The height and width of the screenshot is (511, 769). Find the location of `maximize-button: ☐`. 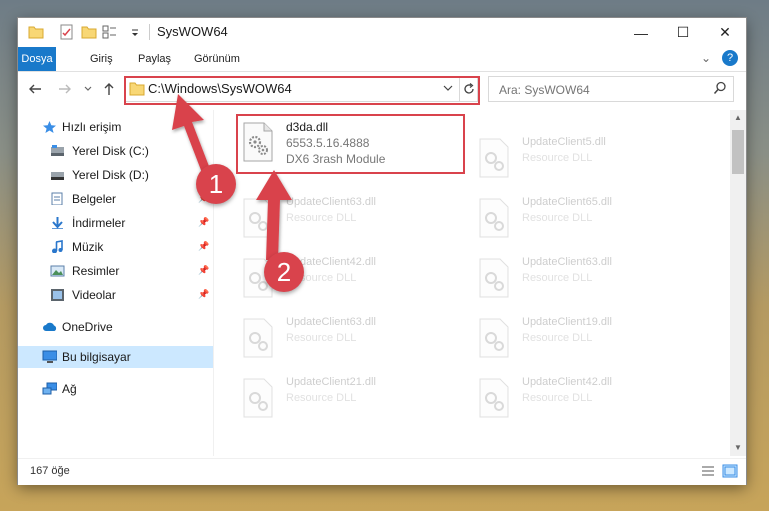

maximize-button: ☐ is located at coordinates (683, 32).